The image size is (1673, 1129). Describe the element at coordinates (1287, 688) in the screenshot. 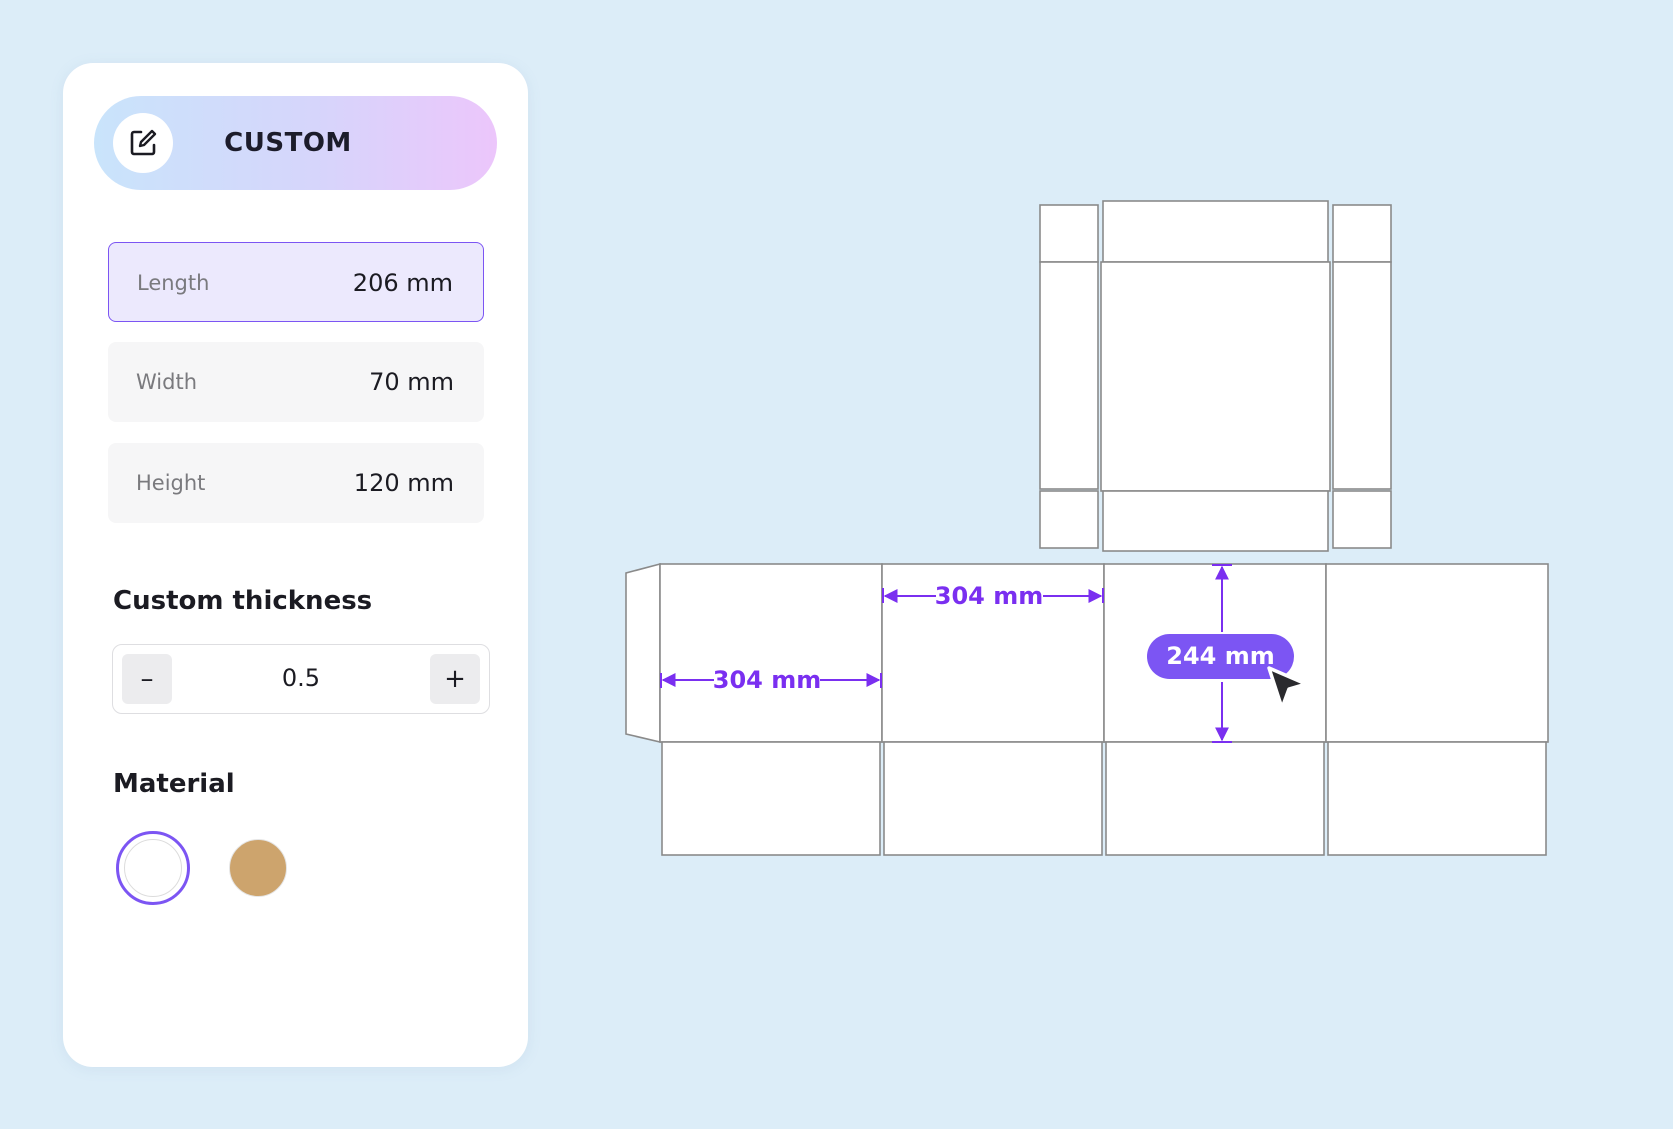

I see `arrow-cursor-icon` at that location.